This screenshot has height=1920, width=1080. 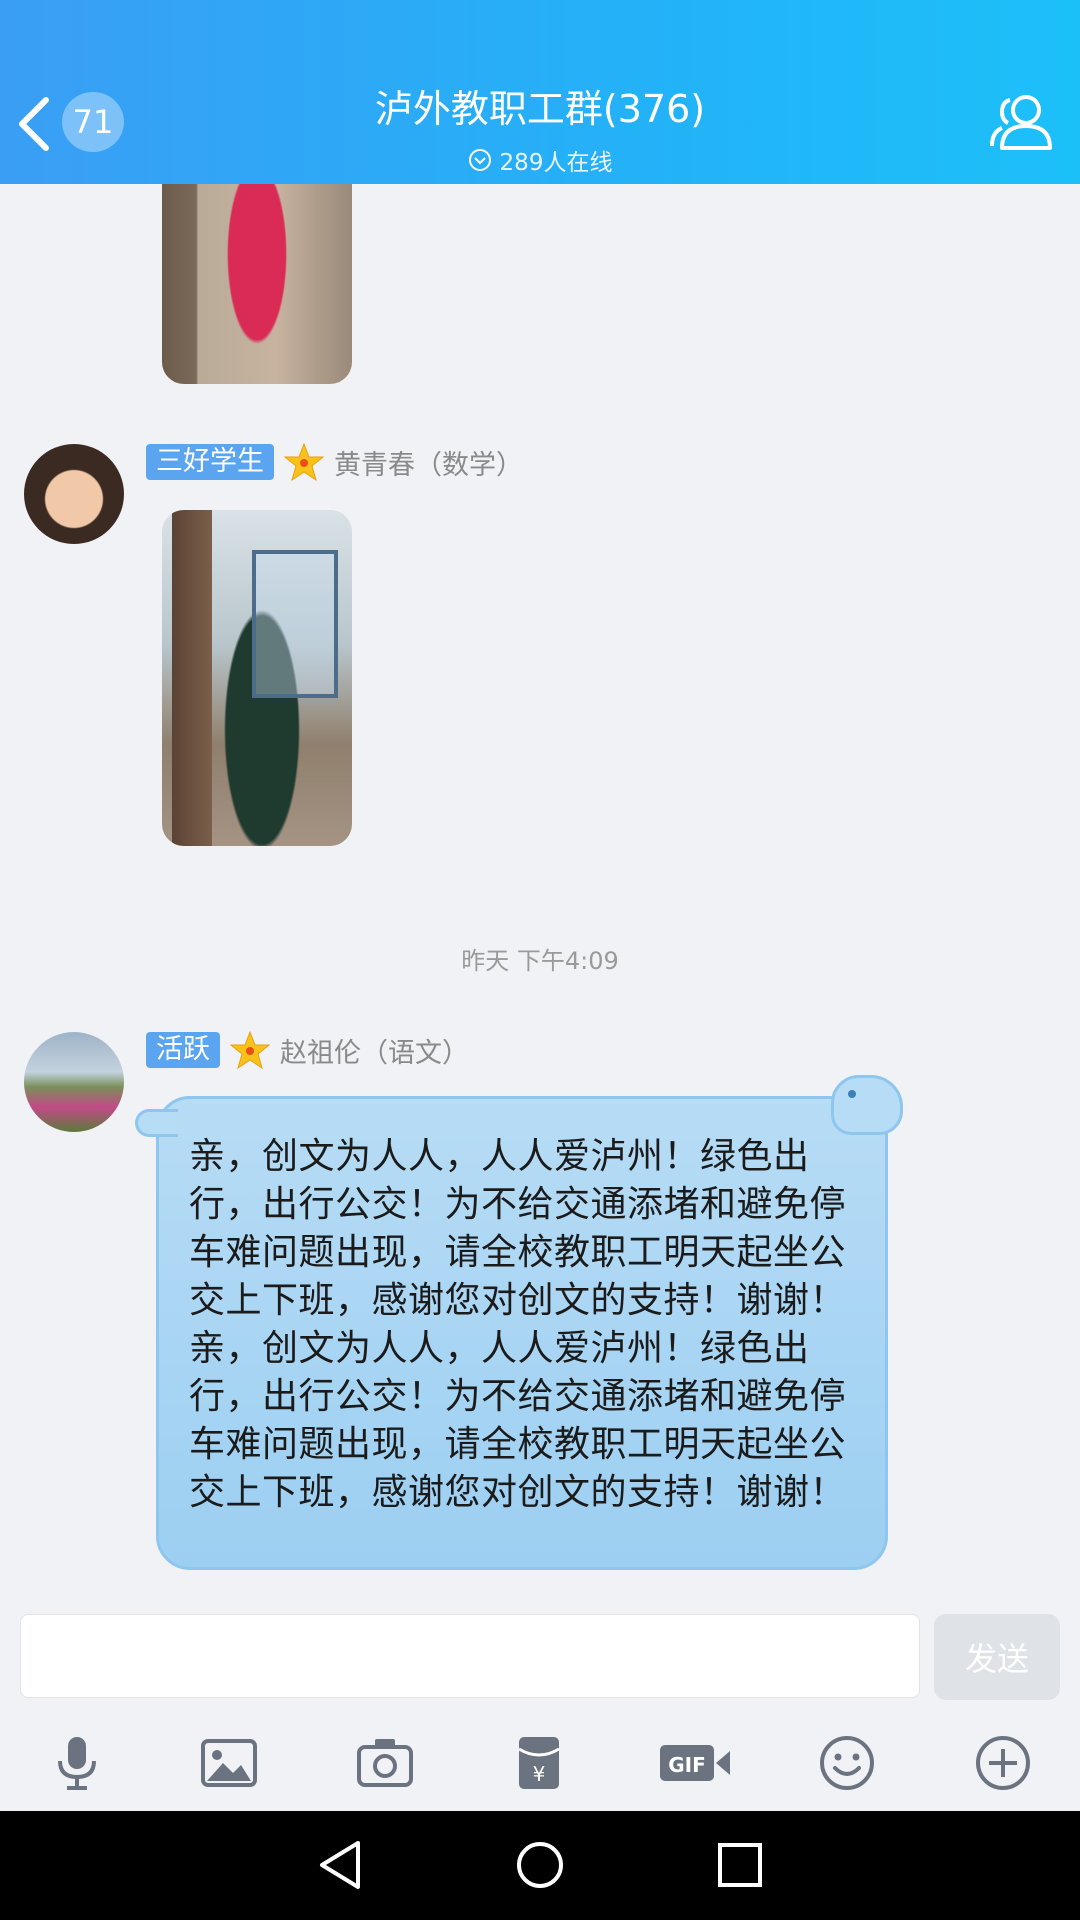 I want to click on member-title-badge: 三好学生, so click(x=210, y=462).